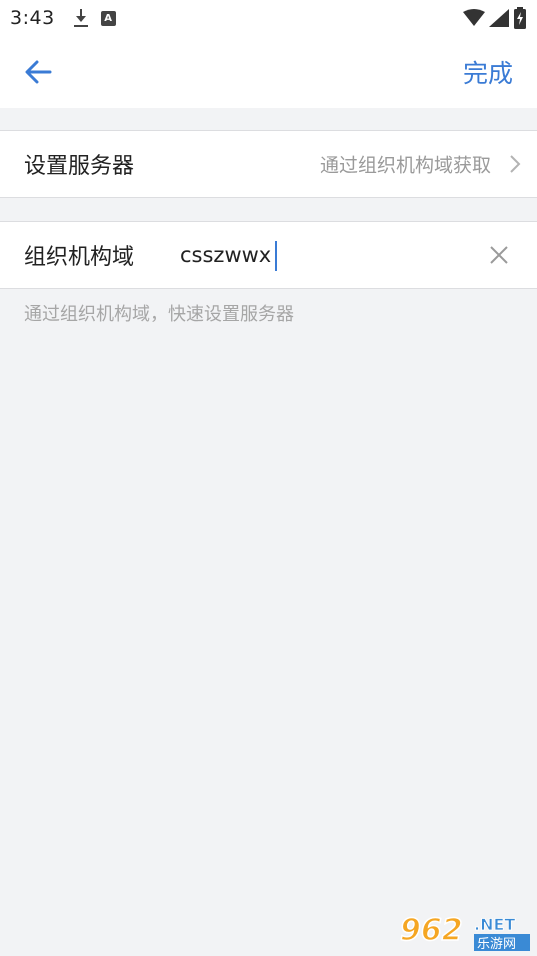 Image resolution: width=537 pixels, height=956 pixels. I want to click on watermark-graphic: 962 .NET 乐游网, so click(464, 932).